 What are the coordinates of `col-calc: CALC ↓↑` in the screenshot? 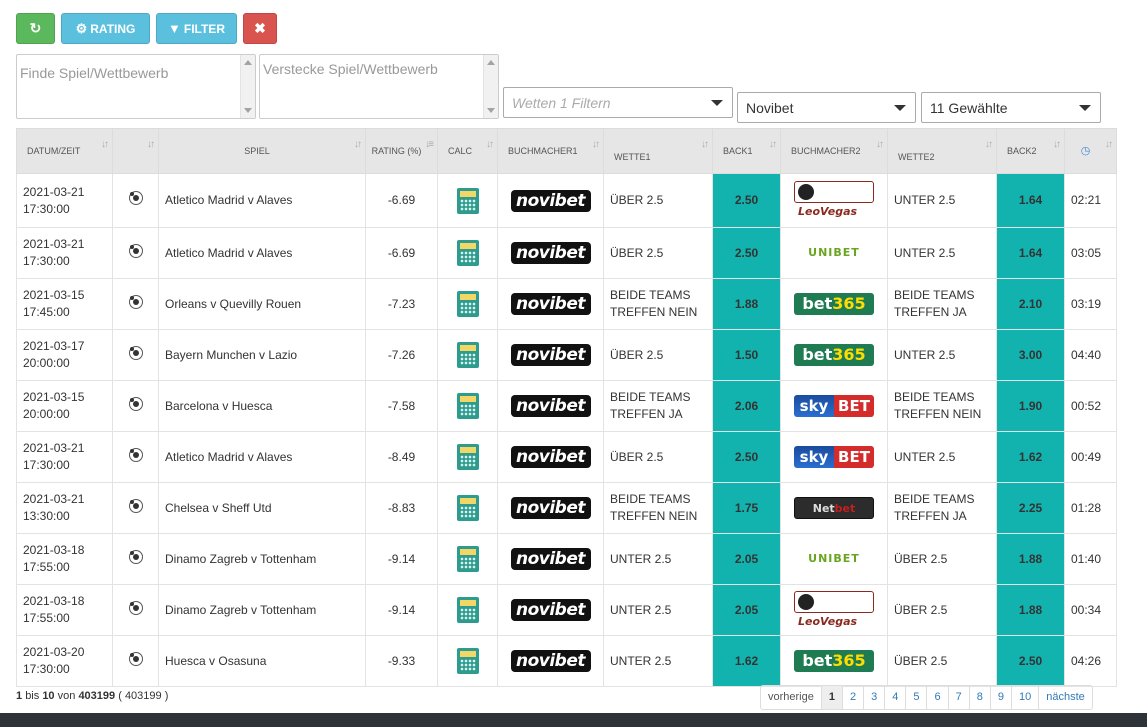 It's located at (467, 151).